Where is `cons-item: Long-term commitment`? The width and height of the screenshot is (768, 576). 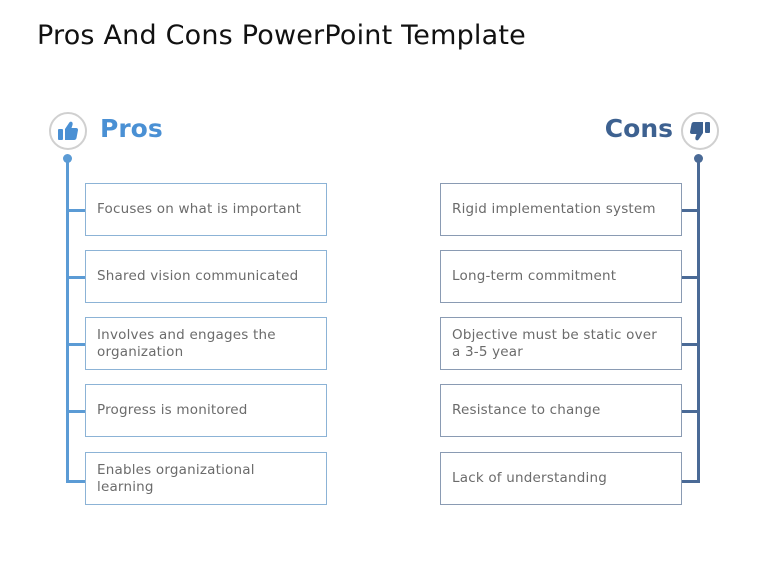 cons-item: Long-term commitment is located at coordinates (561, 276).